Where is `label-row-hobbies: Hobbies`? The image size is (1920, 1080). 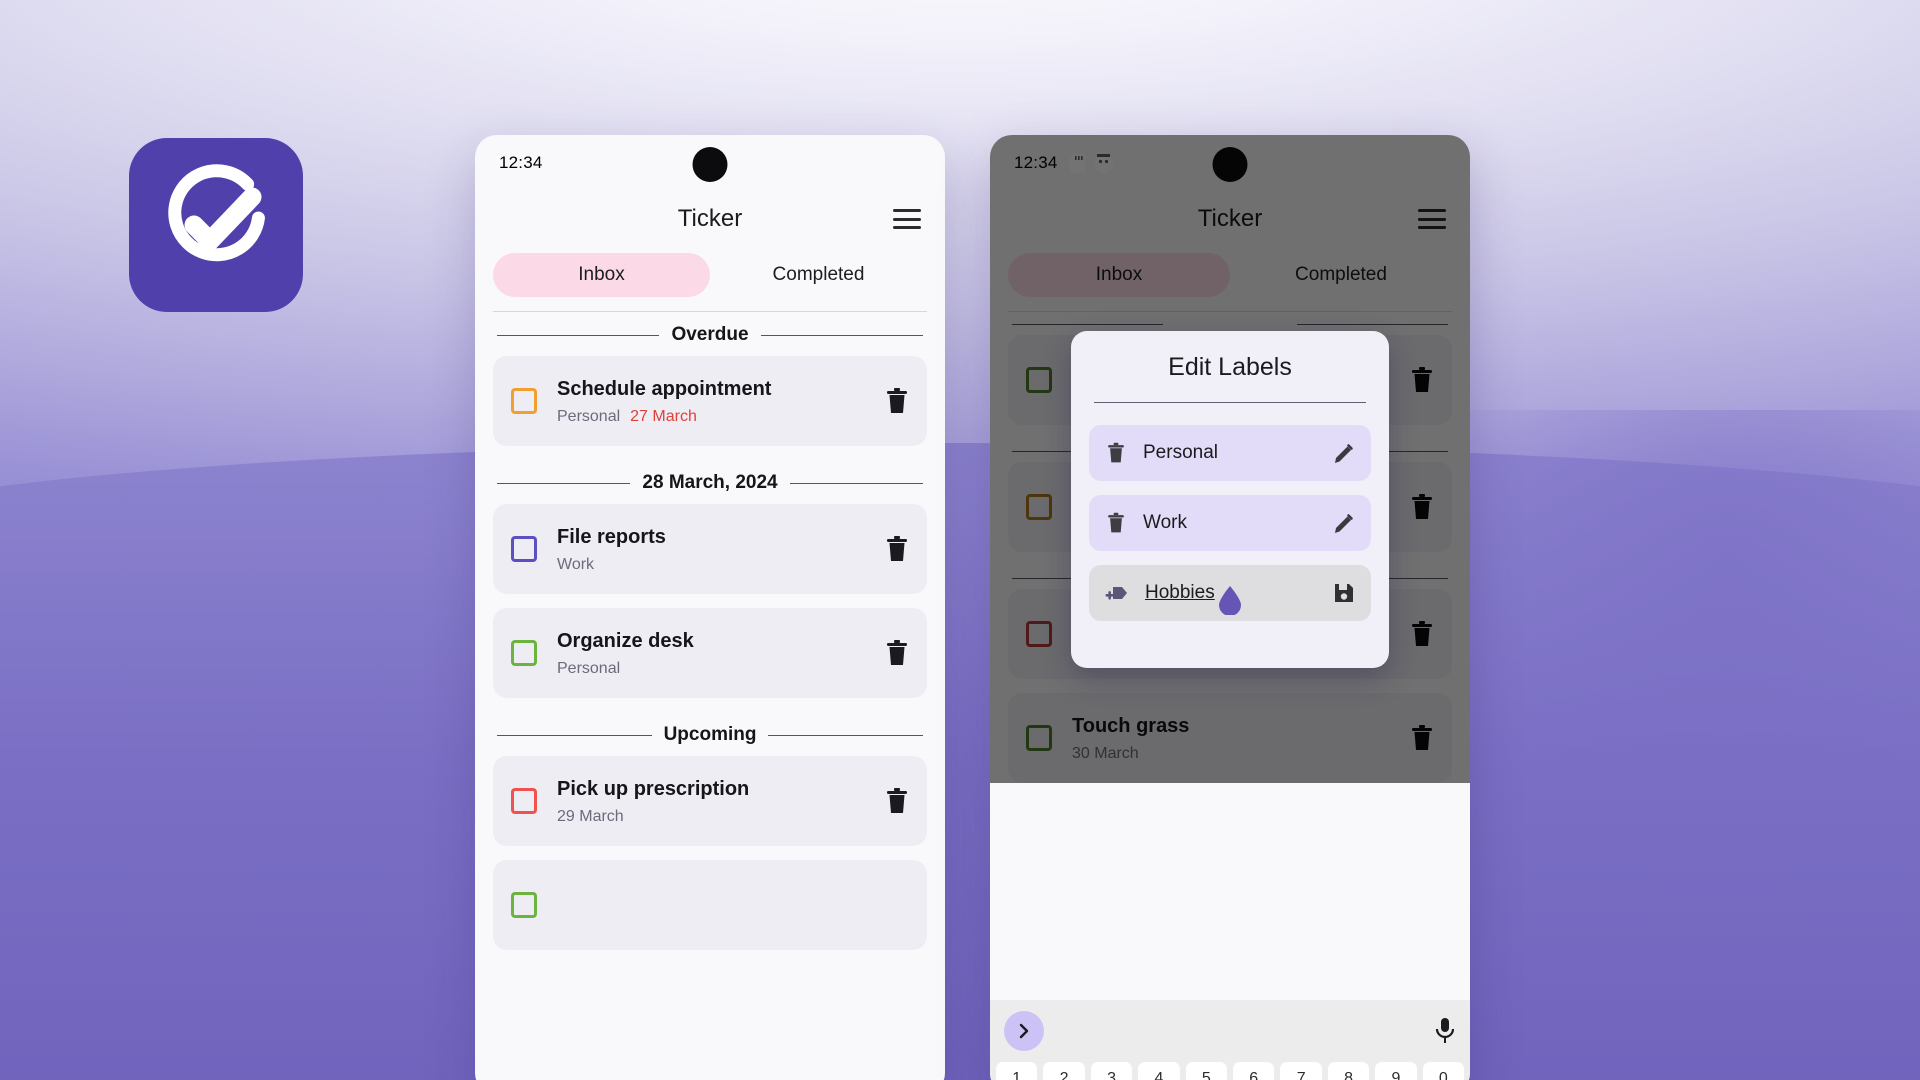
label-row-hobbies: Hobbies is located at coordinates (1230, 593).